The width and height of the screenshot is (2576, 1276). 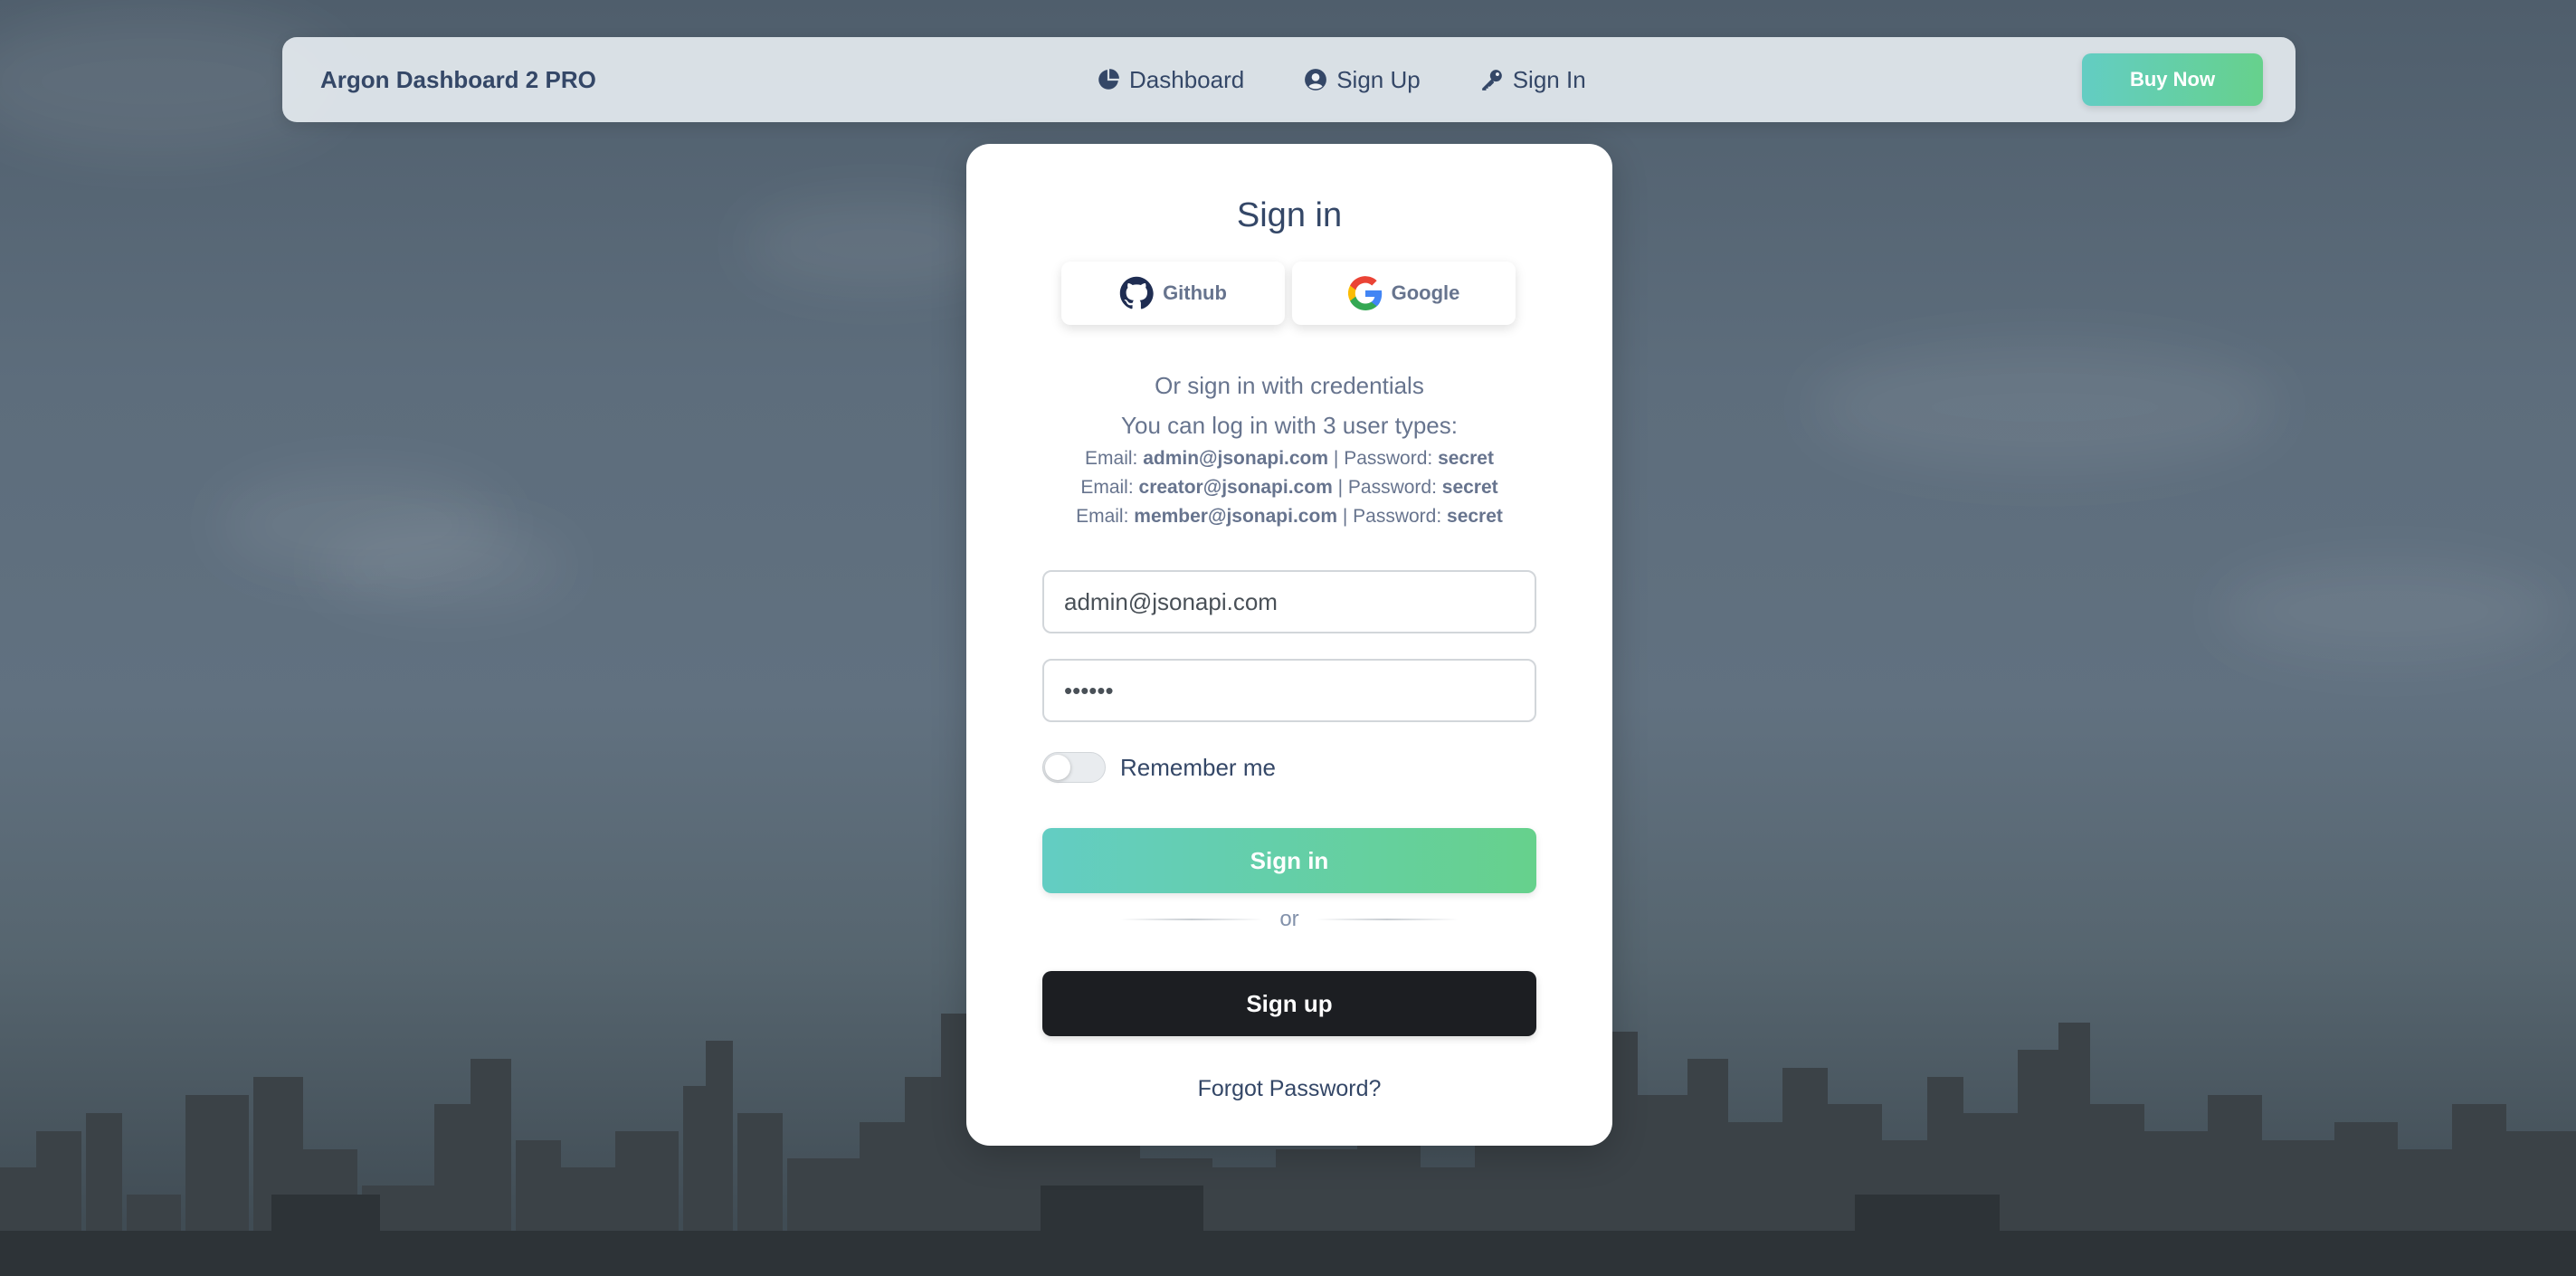 I want to click on social-login-row: Github Google, so click(x=1288, y=293).